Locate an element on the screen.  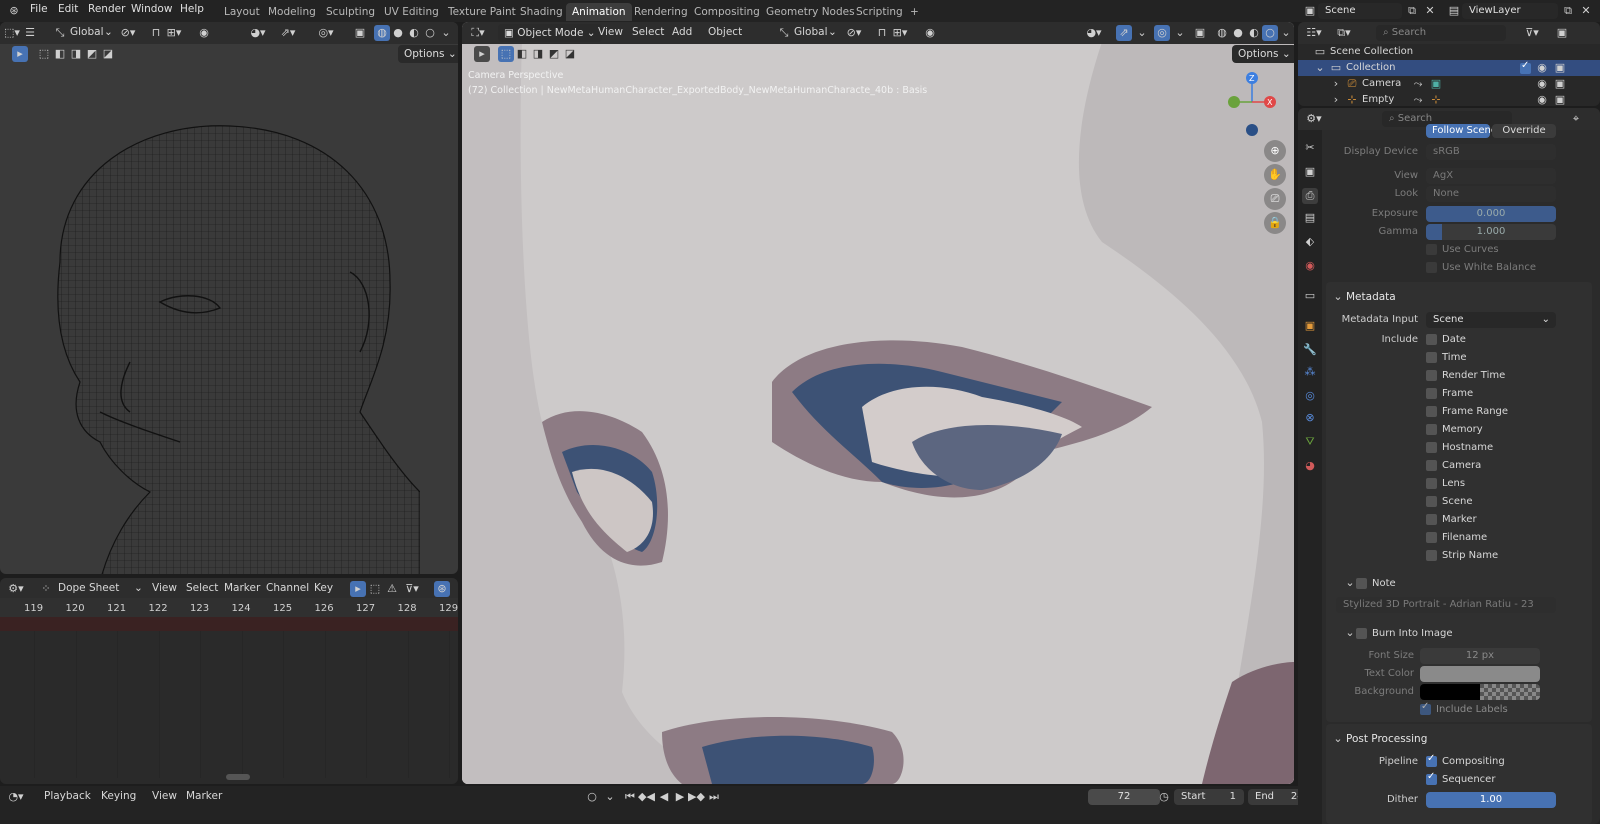
tool-tab-icon: ✂ is located at coordinates (1310, 148).